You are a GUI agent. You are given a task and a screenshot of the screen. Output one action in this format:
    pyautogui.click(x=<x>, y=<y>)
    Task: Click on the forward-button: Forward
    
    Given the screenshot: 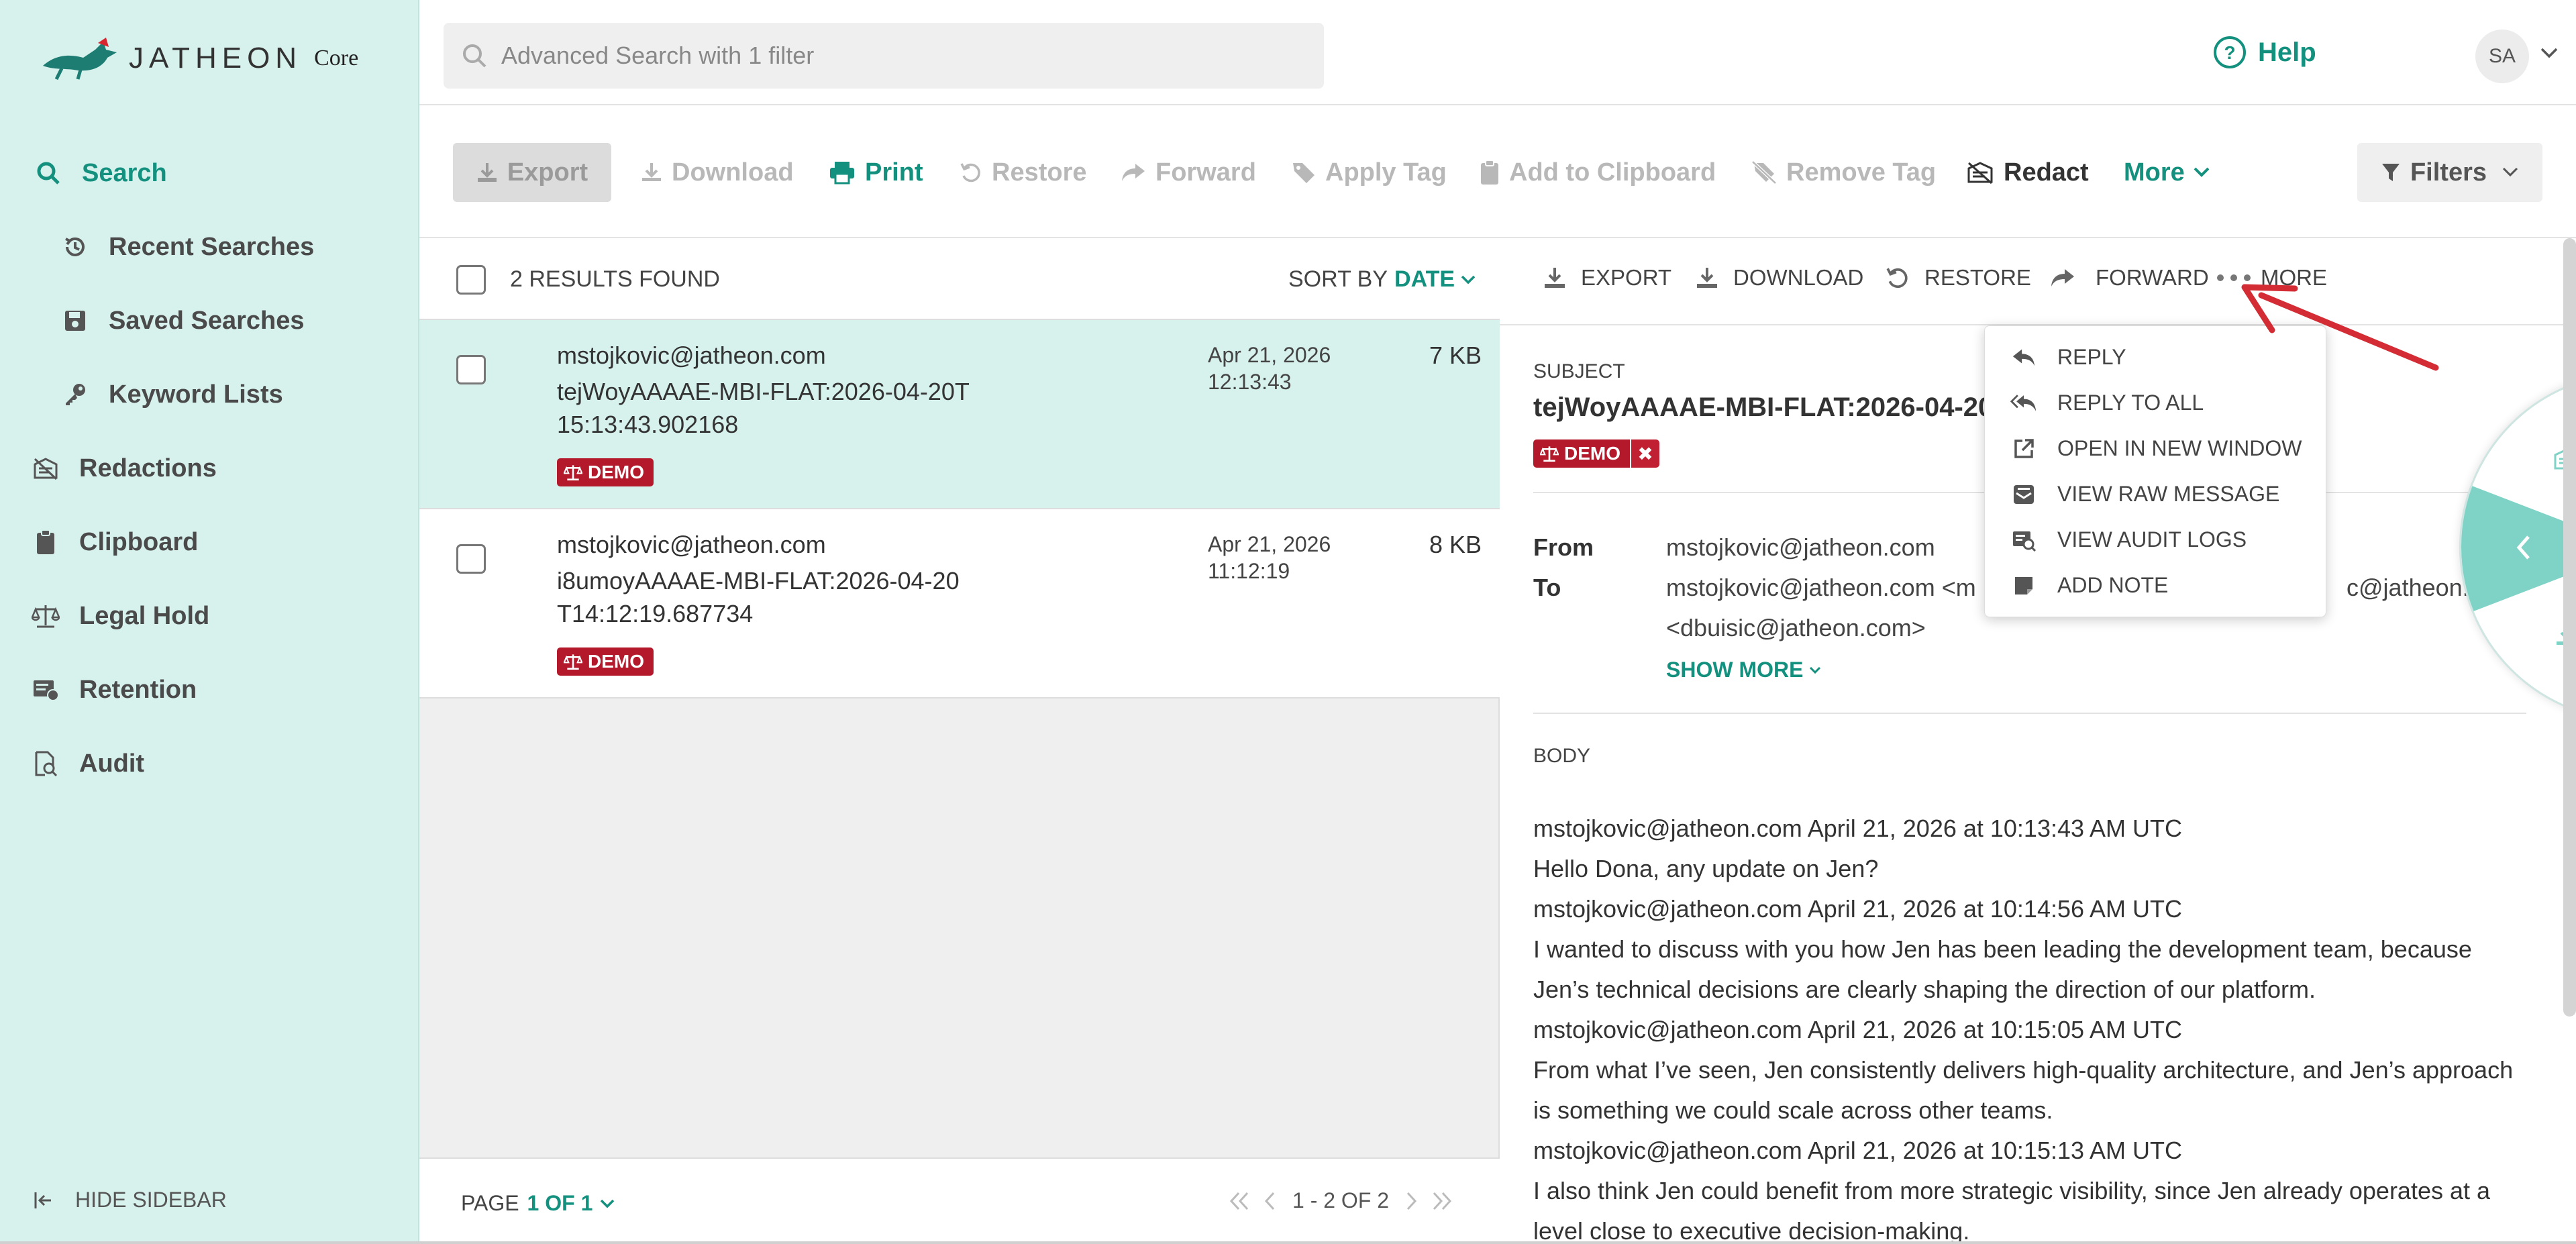 What is the action you would take?
    pyautogui.click(x=1188, y=173)
    